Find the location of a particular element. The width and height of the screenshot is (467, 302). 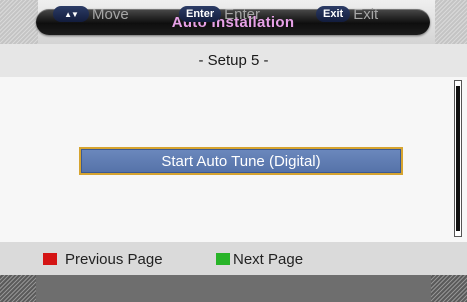

footer-decoration-left is located at coordinates (18, 288).